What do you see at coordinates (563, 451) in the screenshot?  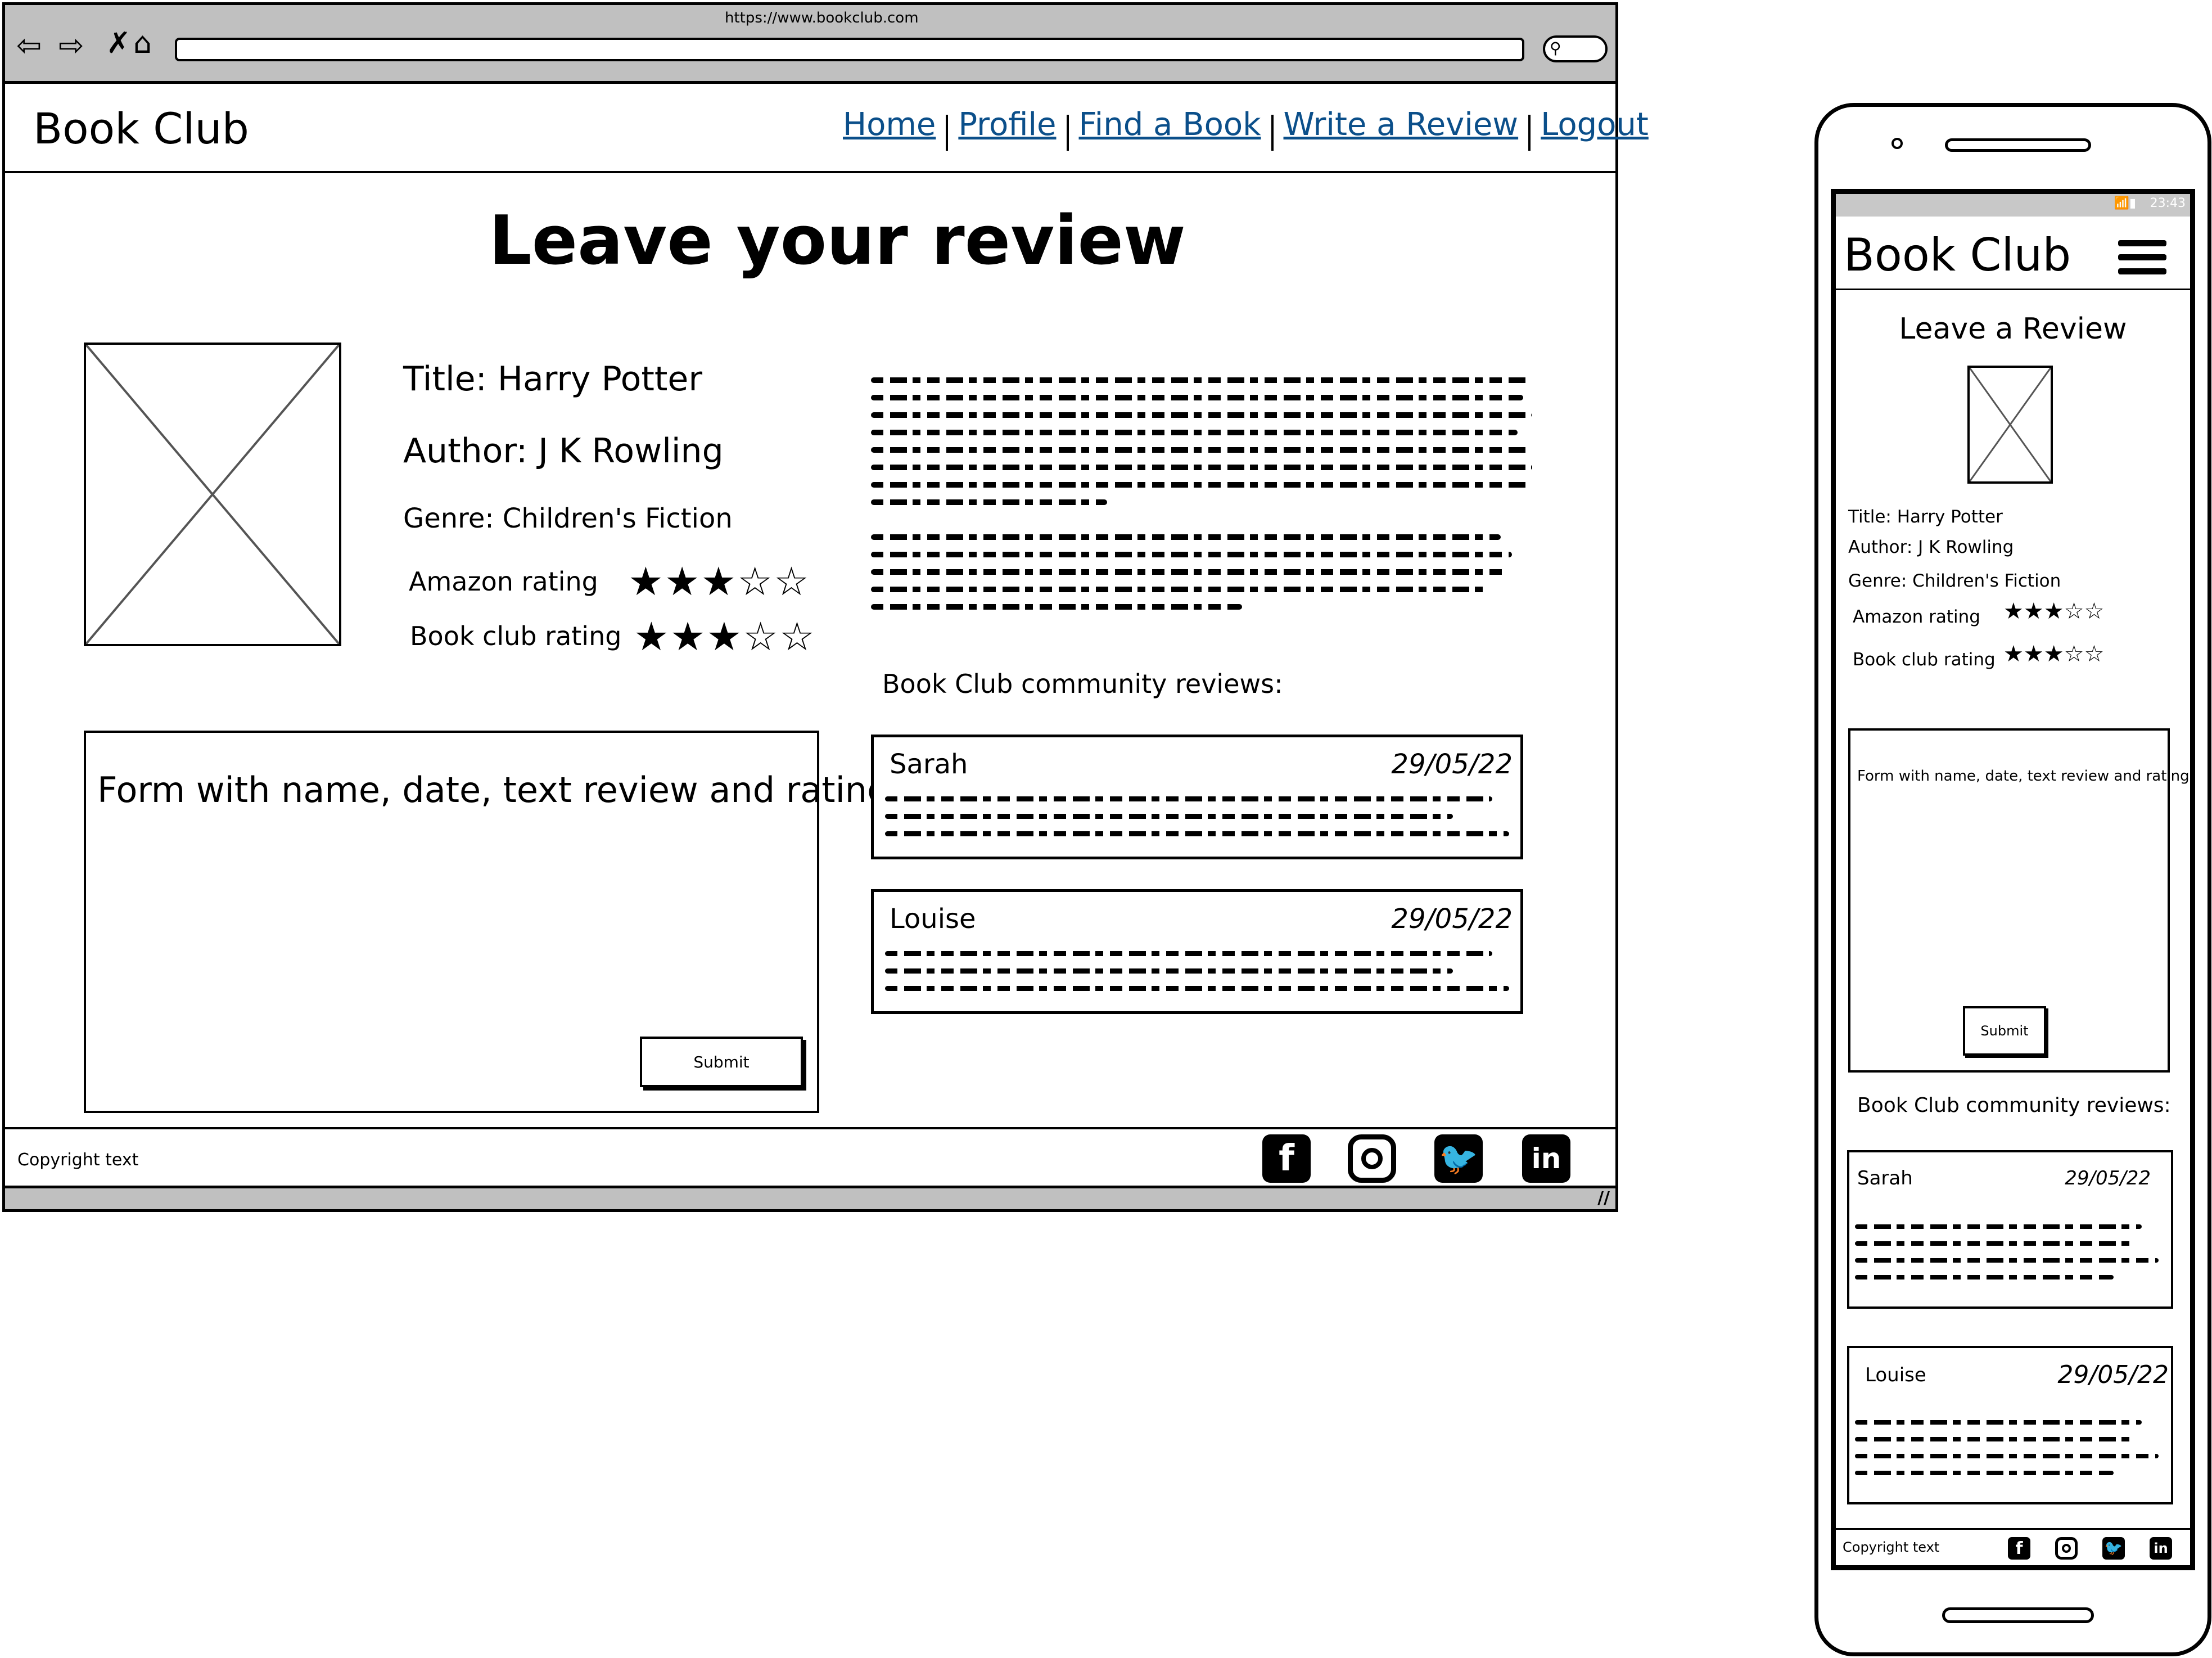 I see `book-author: Author: J K Rowling` at bounding box center [563, 451].